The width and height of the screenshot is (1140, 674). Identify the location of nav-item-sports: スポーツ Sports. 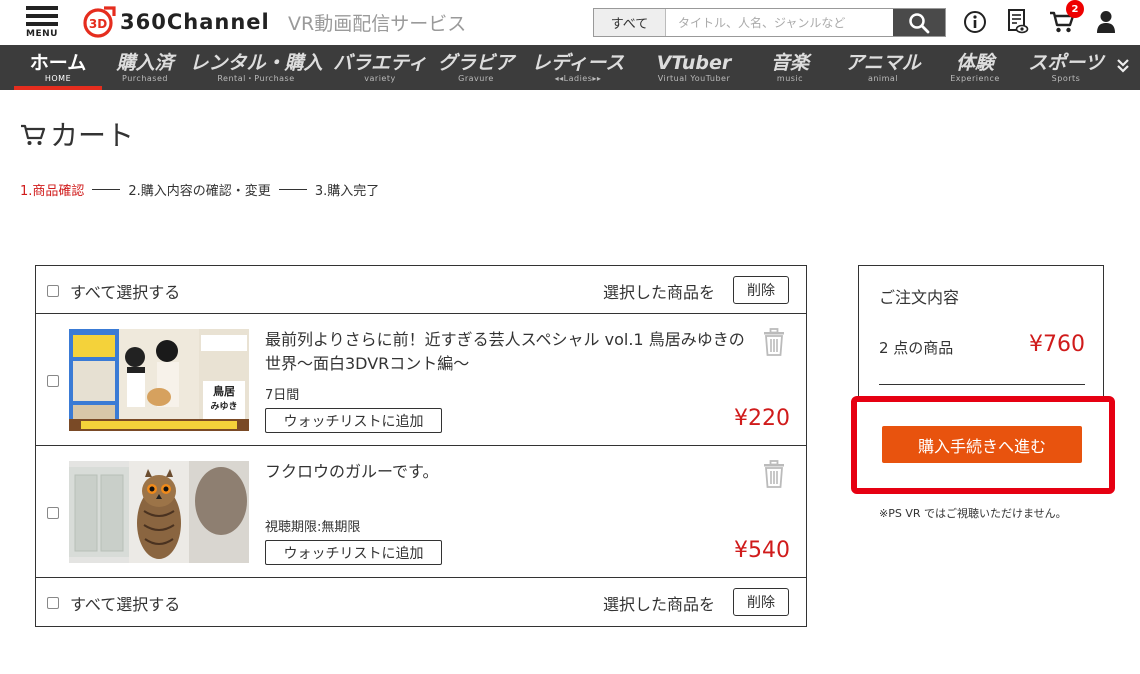
(1066, 67).